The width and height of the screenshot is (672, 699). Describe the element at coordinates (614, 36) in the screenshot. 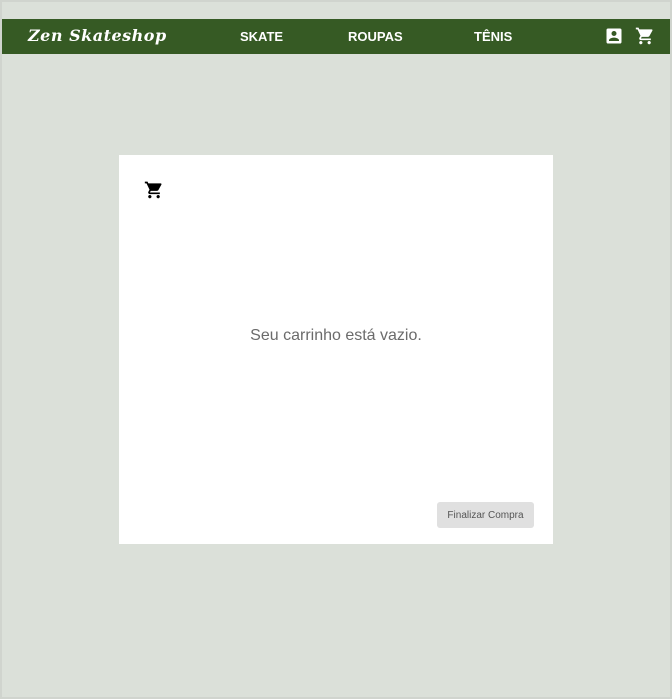

I see `account-box-icon` at that location.